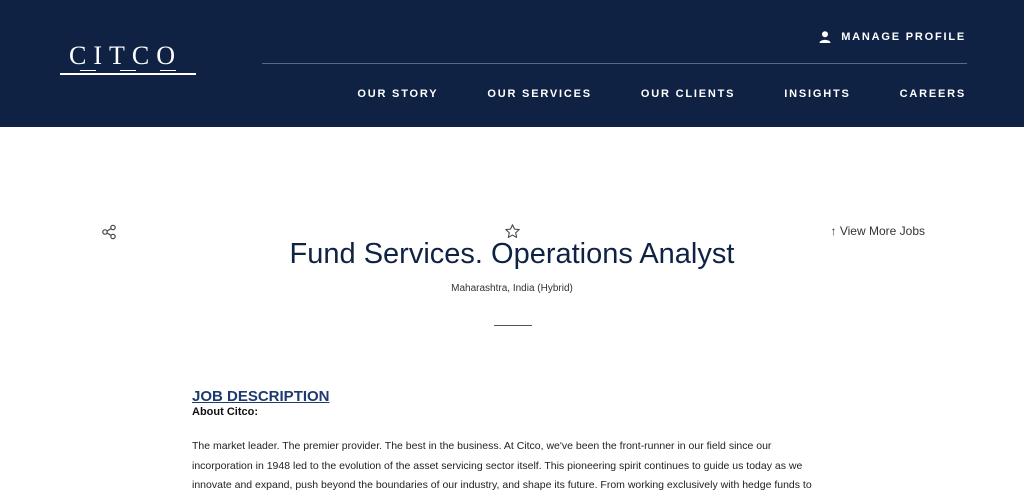 This screenshot has width=1024, height=497. Describe the element at coordinates (512, 254) in the screenshot. I see `job-title: Fund Services. Operations Analyst` at that location.